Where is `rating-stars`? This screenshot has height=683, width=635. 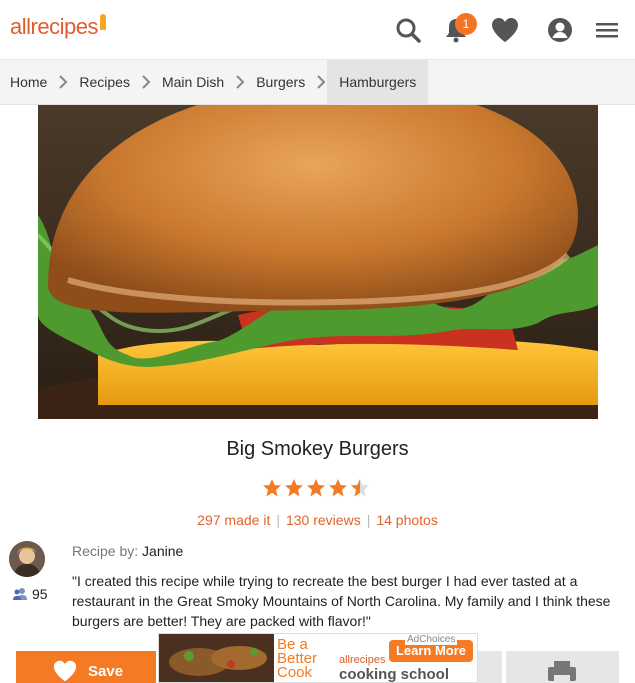 rating-stars is located at coordinates (316, 488).